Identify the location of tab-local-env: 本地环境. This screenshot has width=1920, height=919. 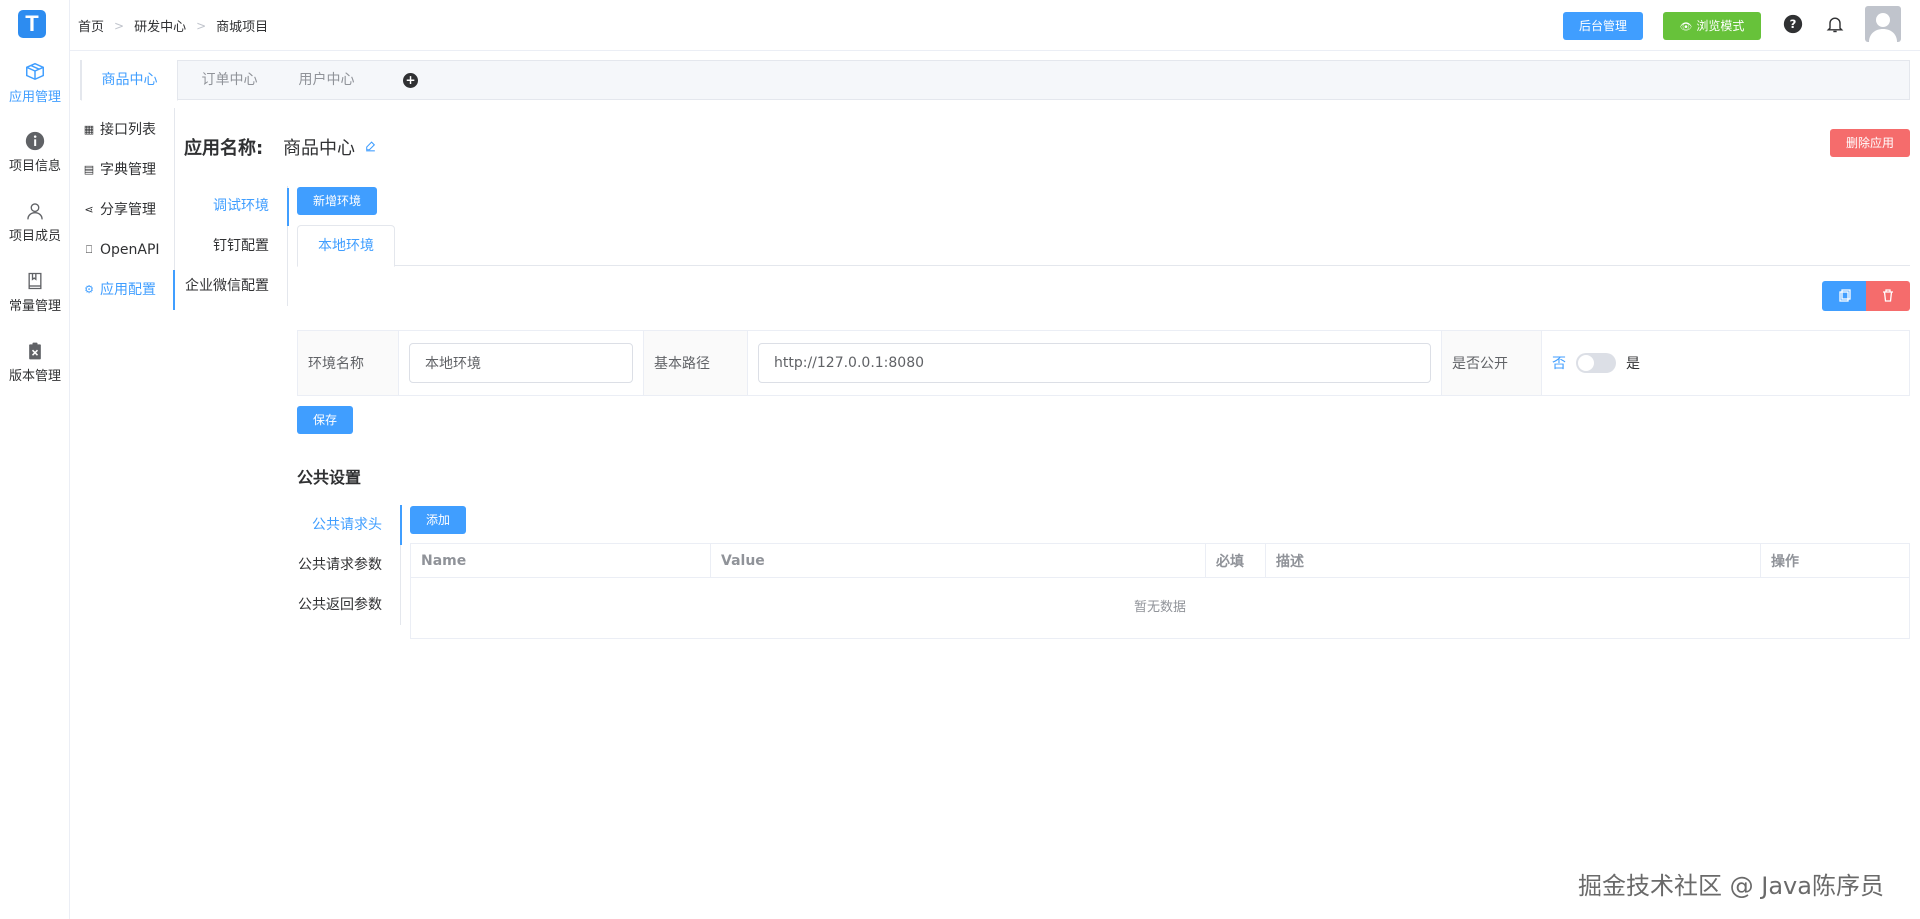
(346, 246).